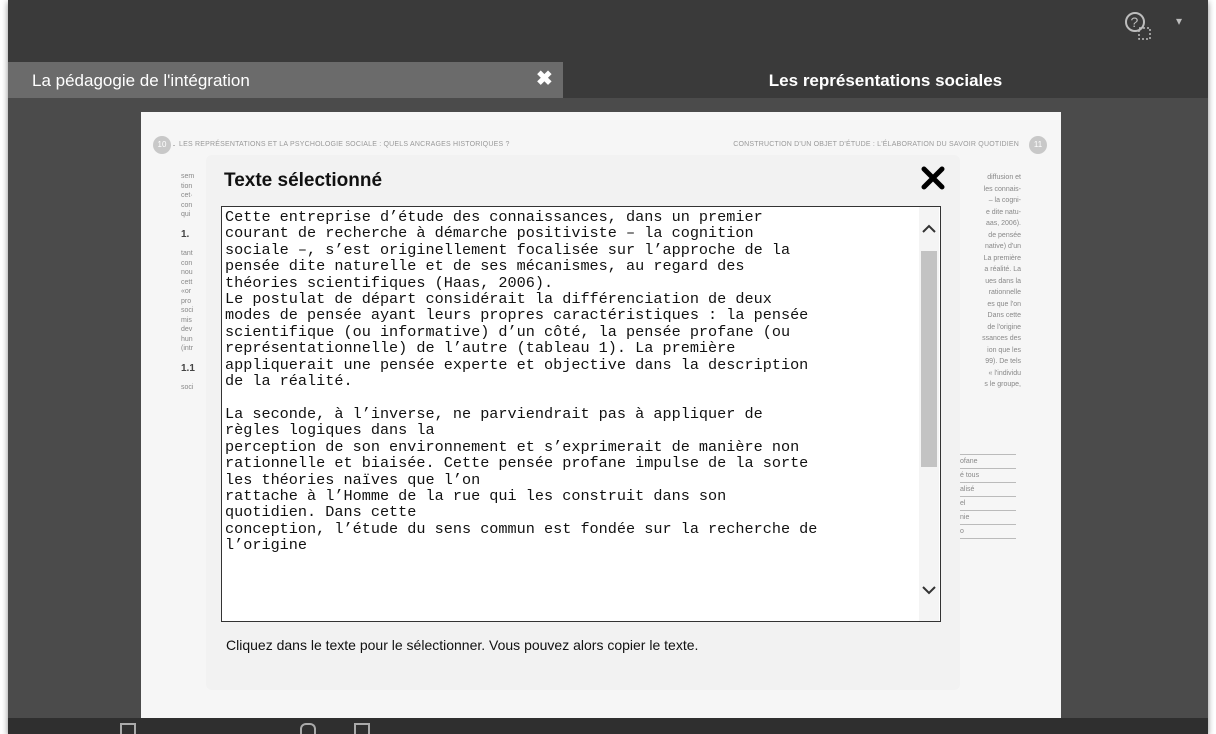 The height and width of the screenshot is (734, 1216). I want to click on text-fragment: ues dans la, so click(1003, 281).